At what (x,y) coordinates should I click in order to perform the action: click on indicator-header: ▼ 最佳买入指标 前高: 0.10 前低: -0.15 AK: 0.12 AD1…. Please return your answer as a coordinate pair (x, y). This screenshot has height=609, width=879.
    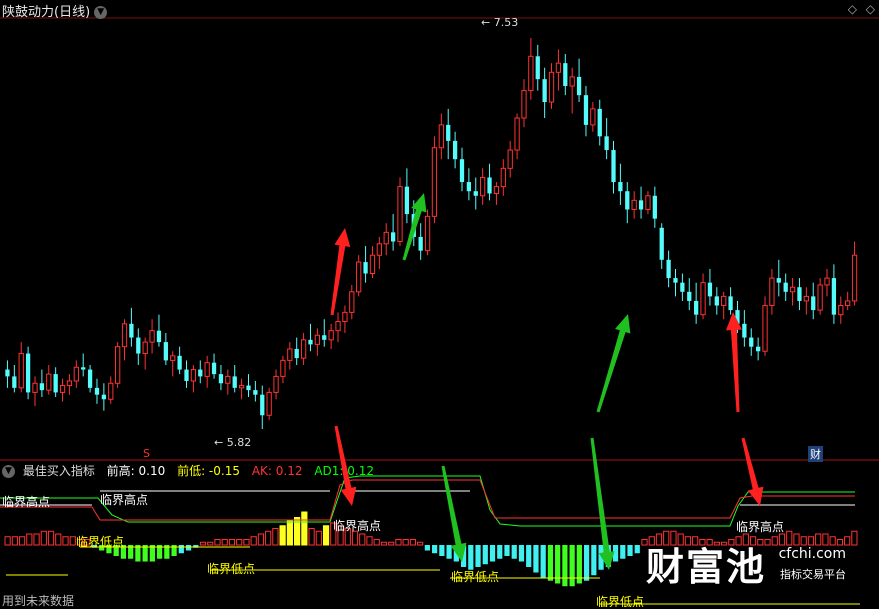
    Looking at the image, I should click on (192, 470).